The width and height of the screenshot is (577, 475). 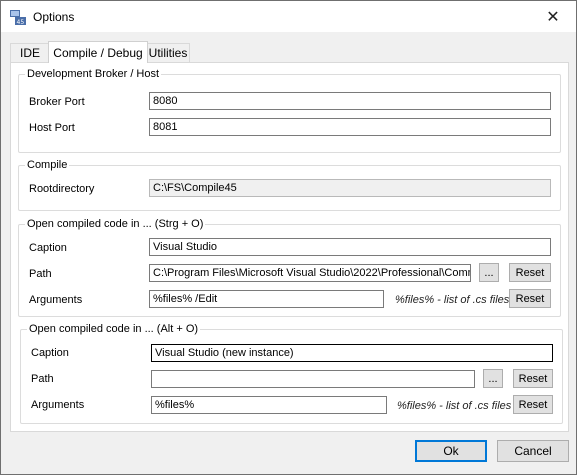 What do you see at coordinates (266, 299) in the screenshot?
I see `arguments-input: %files% /Edit` at bounding box center [266, 299].